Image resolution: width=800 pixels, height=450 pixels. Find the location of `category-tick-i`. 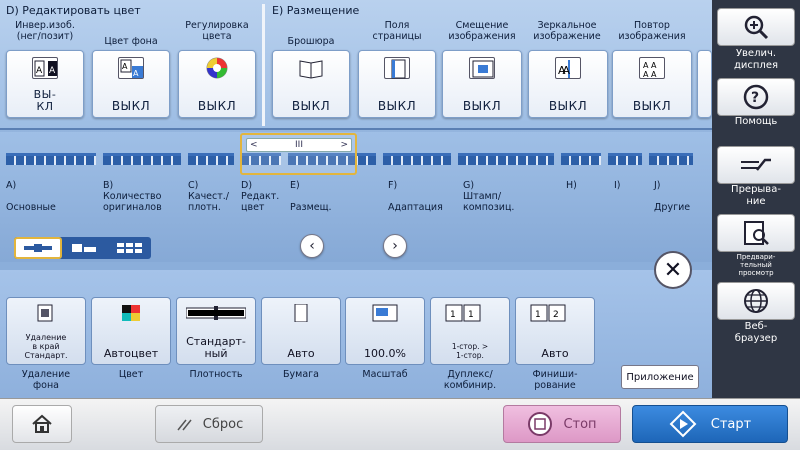

category-tick-i is located at coordinates (625, 159).